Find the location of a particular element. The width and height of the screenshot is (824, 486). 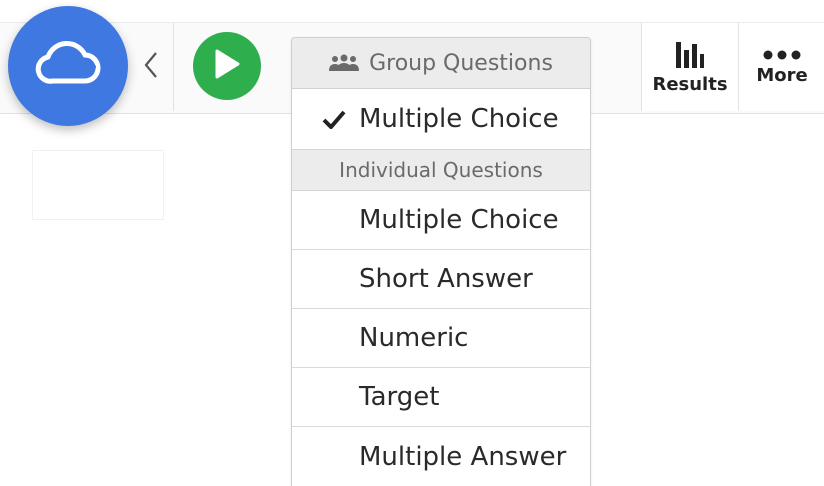

group-questions-label: Group Questions is located at coordinates (461, 63).